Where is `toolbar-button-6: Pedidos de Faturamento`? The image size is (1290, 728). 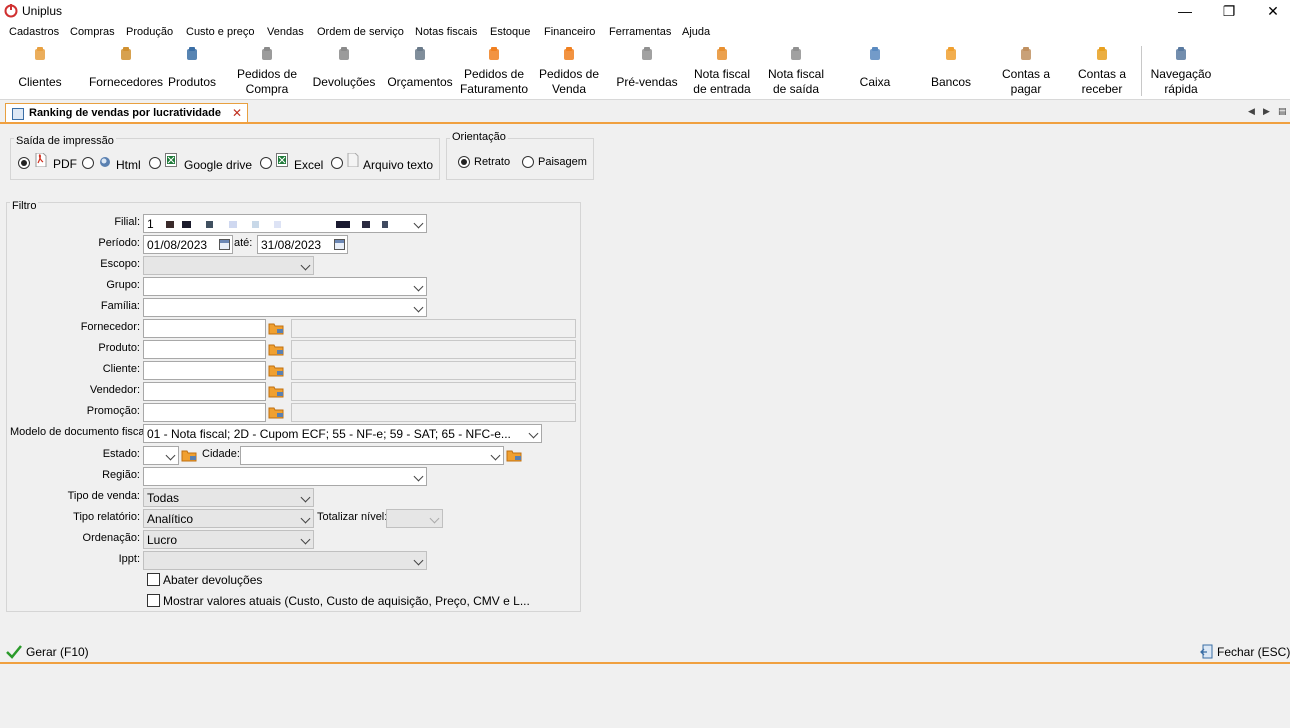
toolbar-button-6: Pedidos de Faturamento is located at coordinates (494, 71).